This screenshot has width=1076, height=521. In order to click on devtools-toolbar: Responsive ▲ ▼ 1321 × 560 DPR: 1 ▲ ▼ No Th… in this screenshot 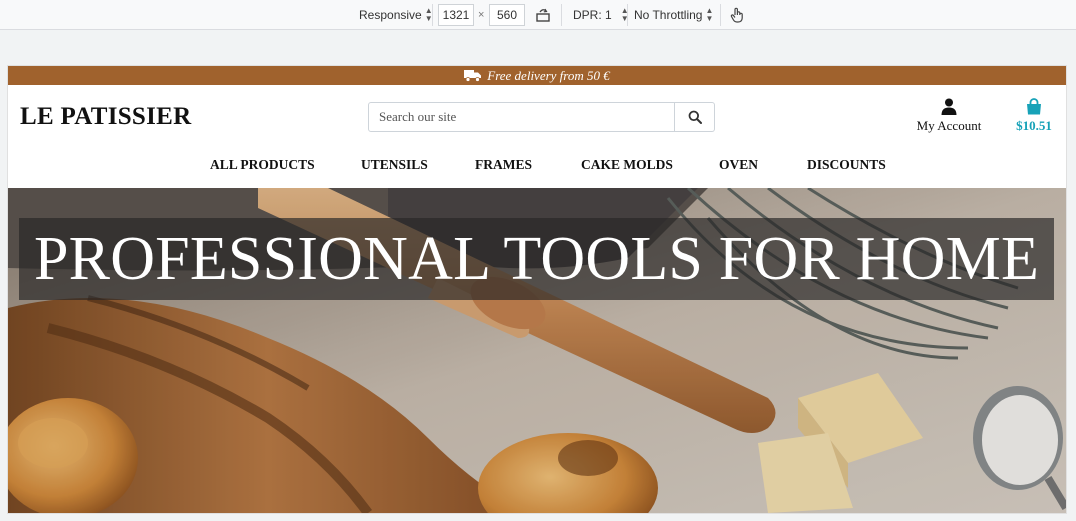, I will do `click(538, 15)`.